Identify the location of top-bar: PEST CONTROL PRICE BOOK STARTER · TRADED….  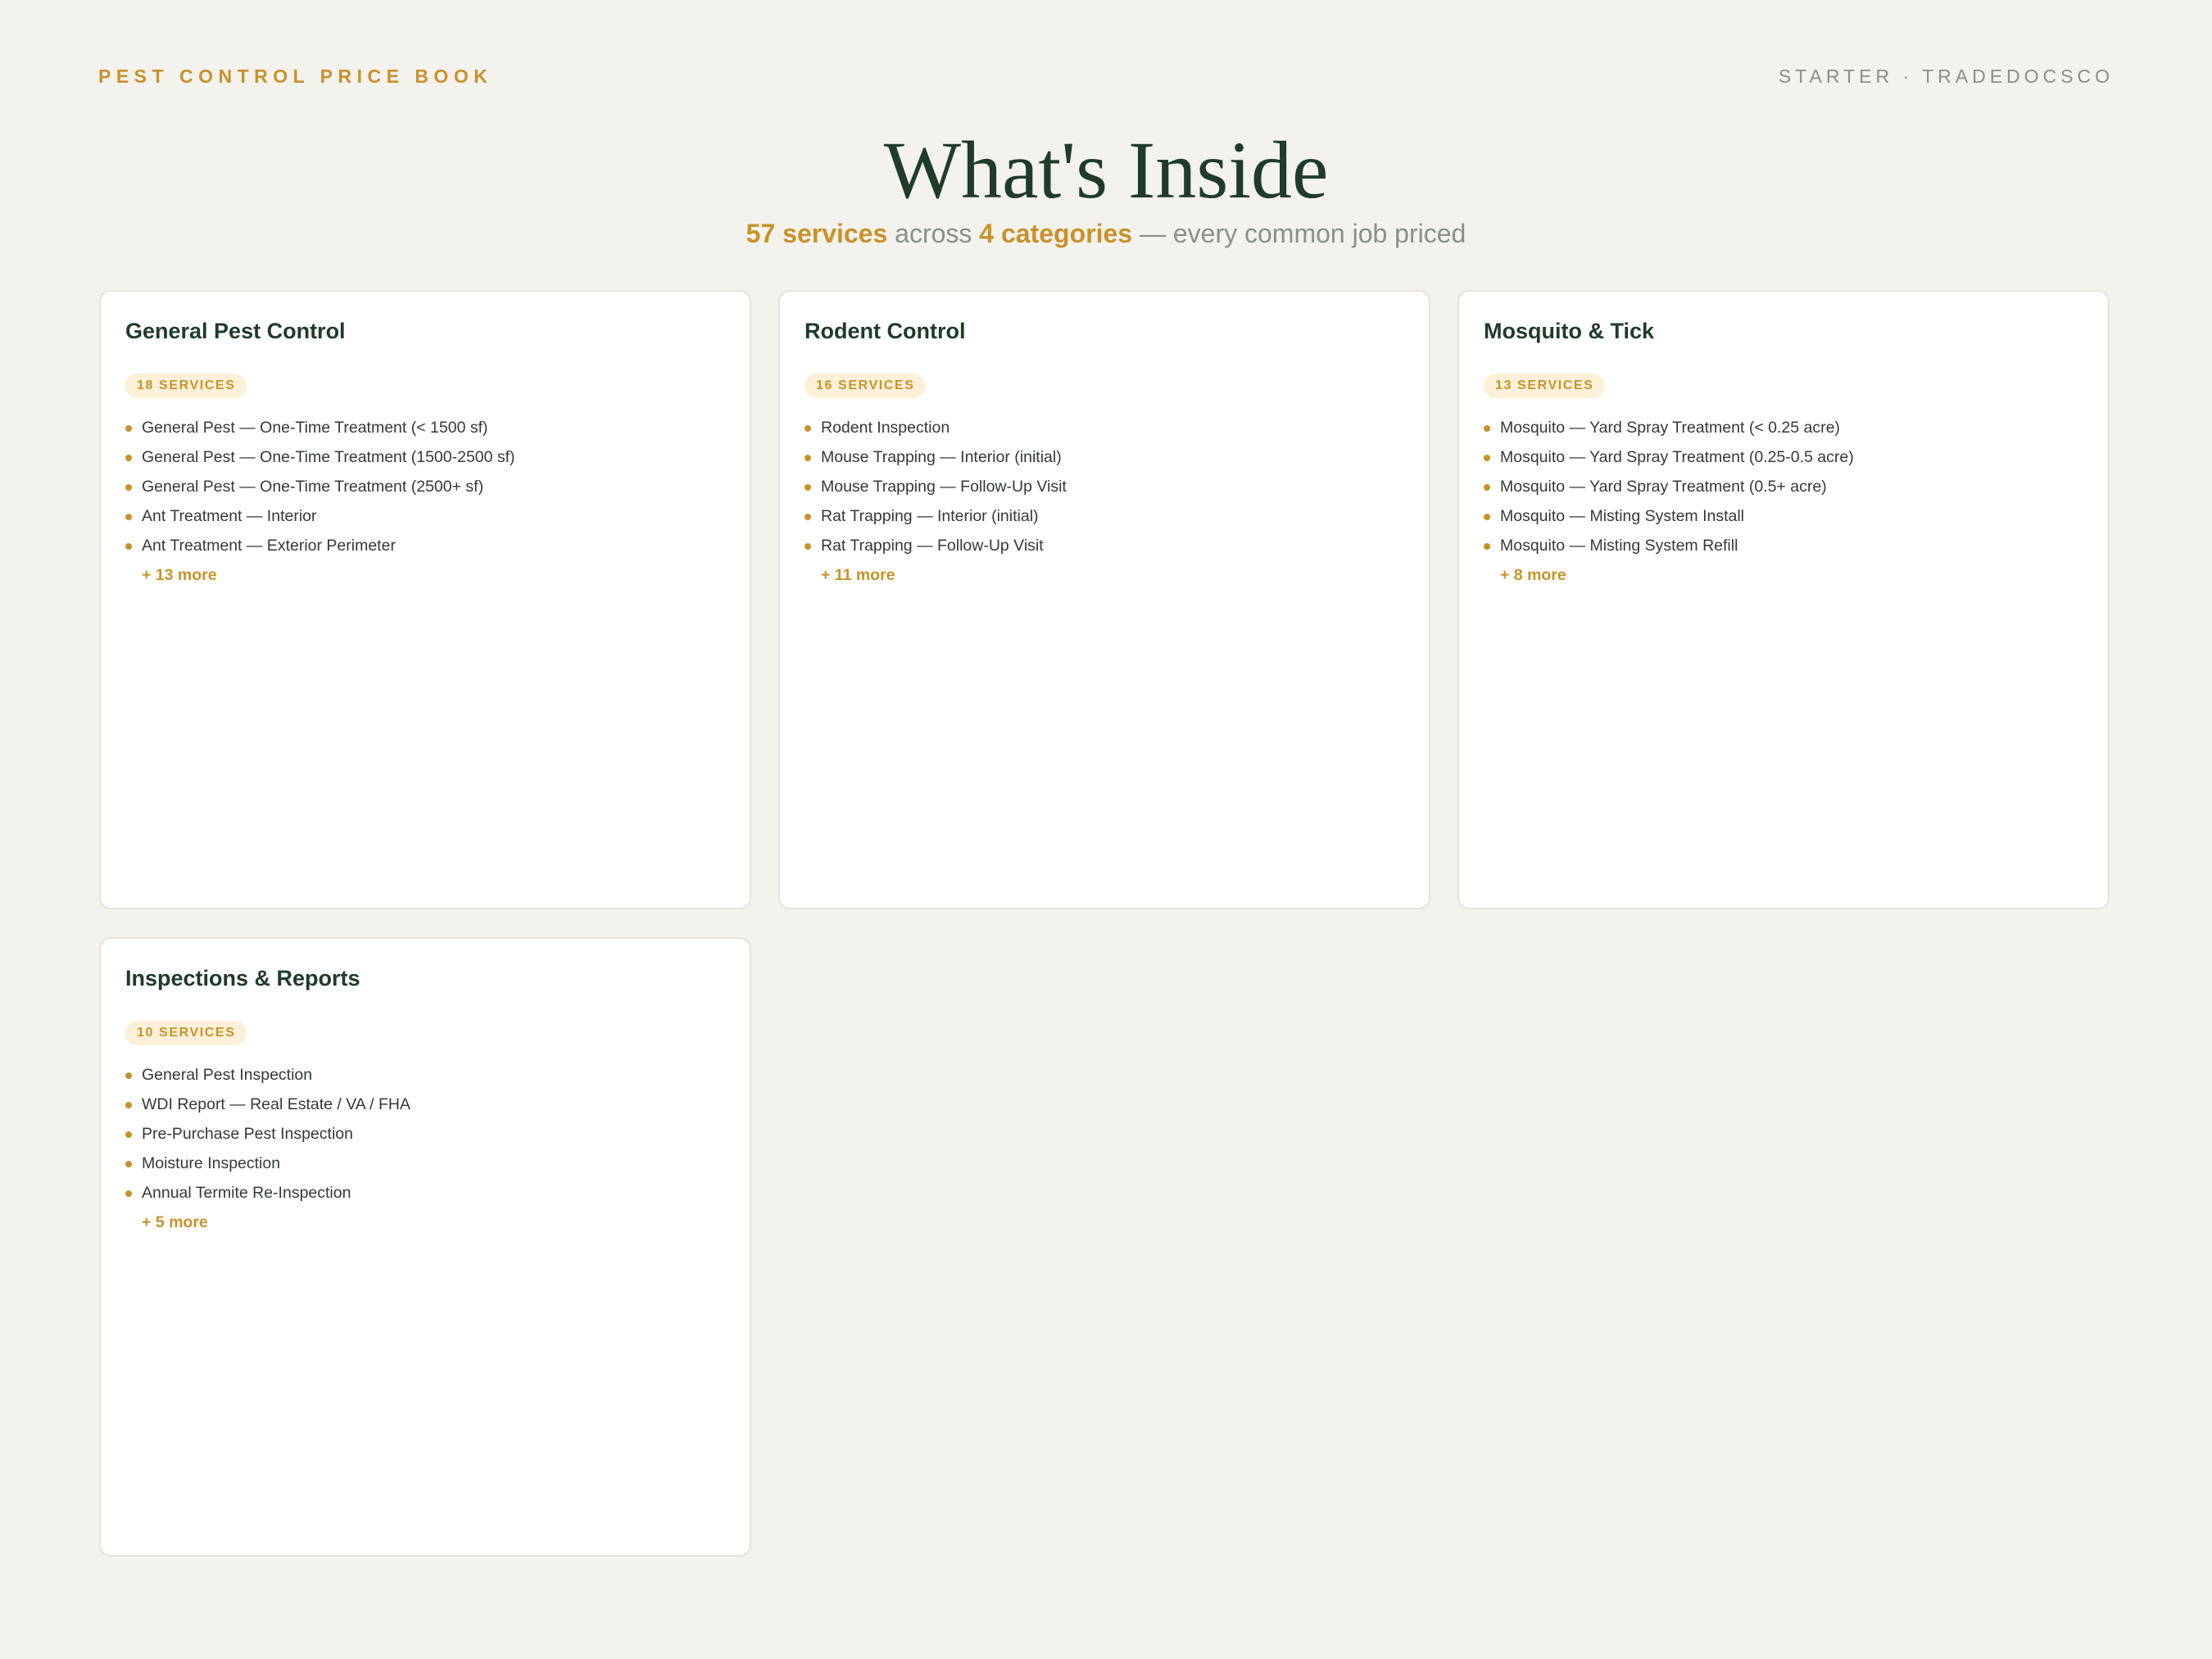
(1106, 76).